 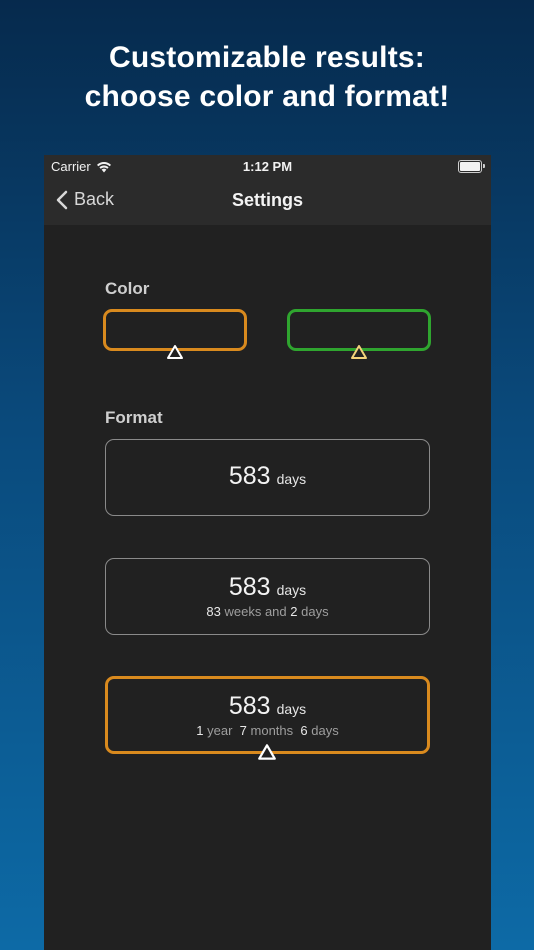 I want to click on page-title: Settings, so click(x=267, y=200).